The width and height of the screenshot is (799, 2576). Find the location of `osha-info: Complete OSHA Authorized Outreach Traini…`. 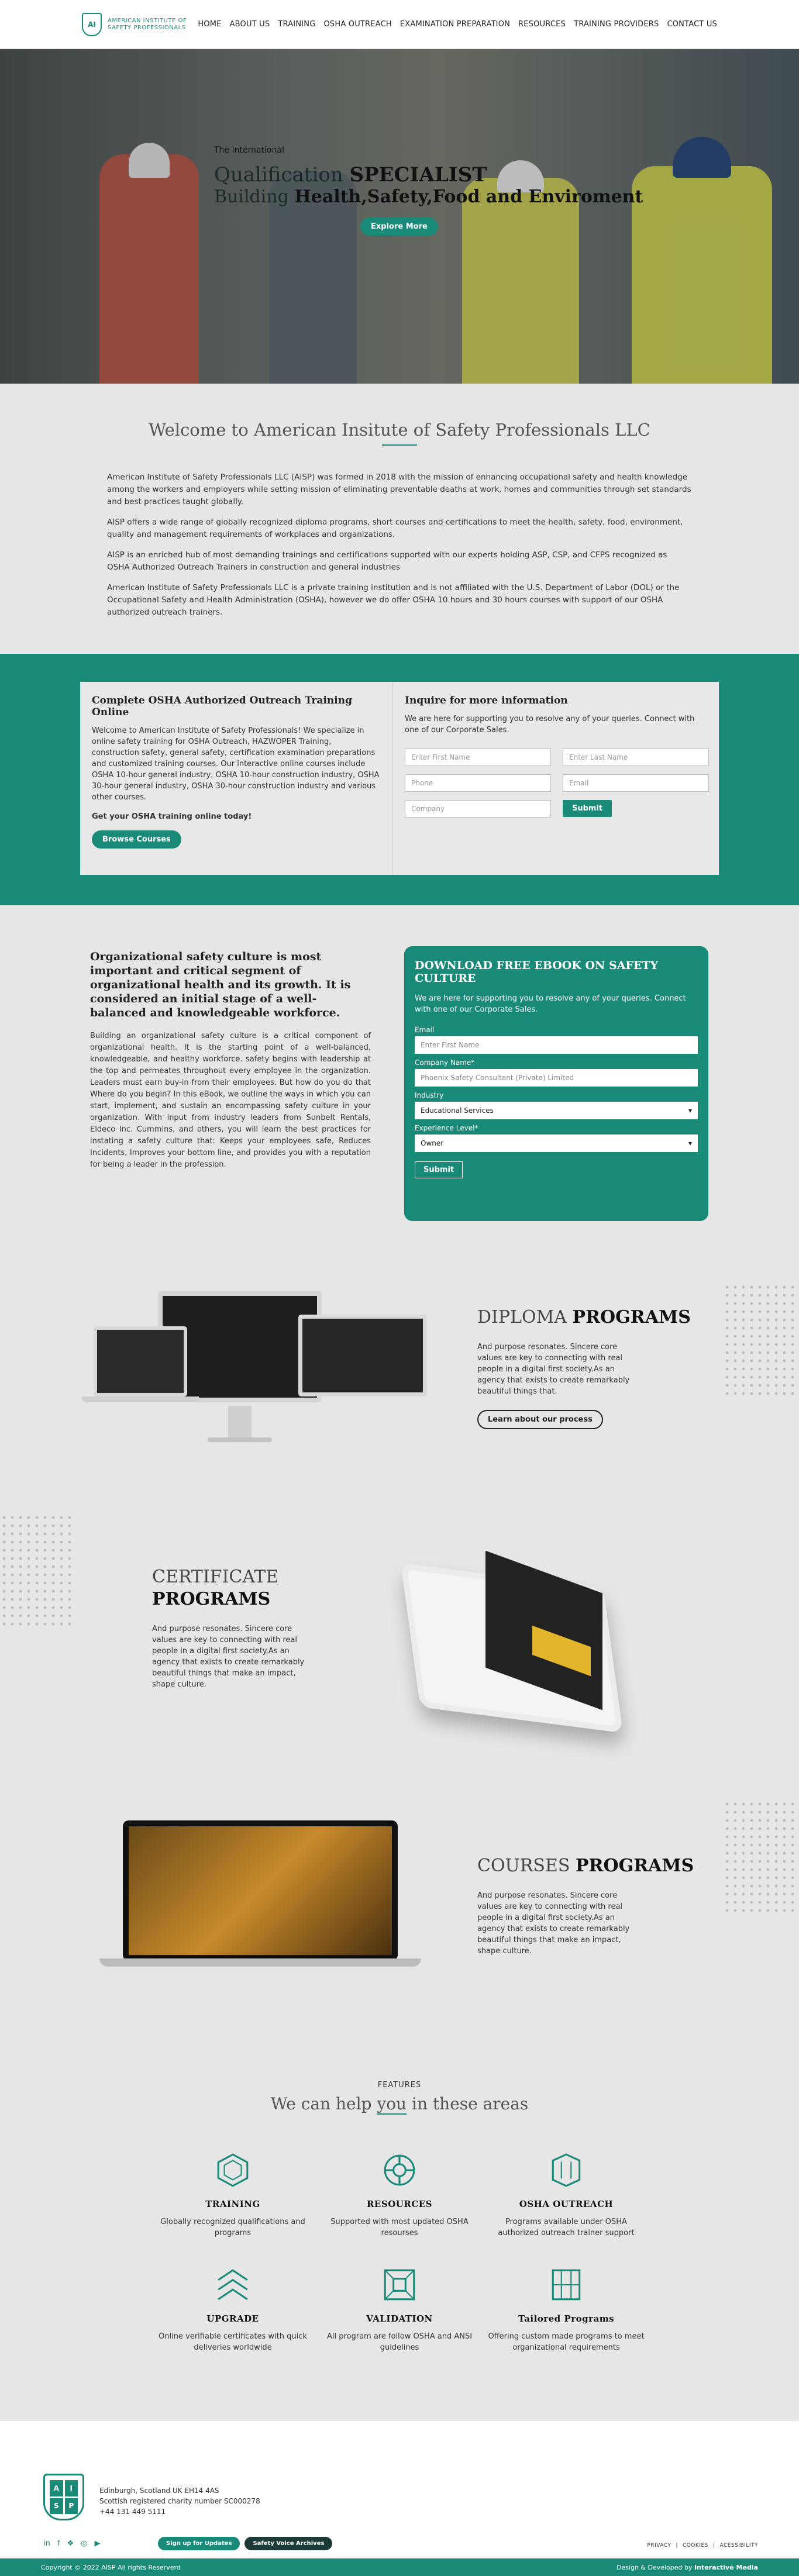

osha-info: Complete OSHA Authorized Outreach Traini… is located at coordinates (236, 779).